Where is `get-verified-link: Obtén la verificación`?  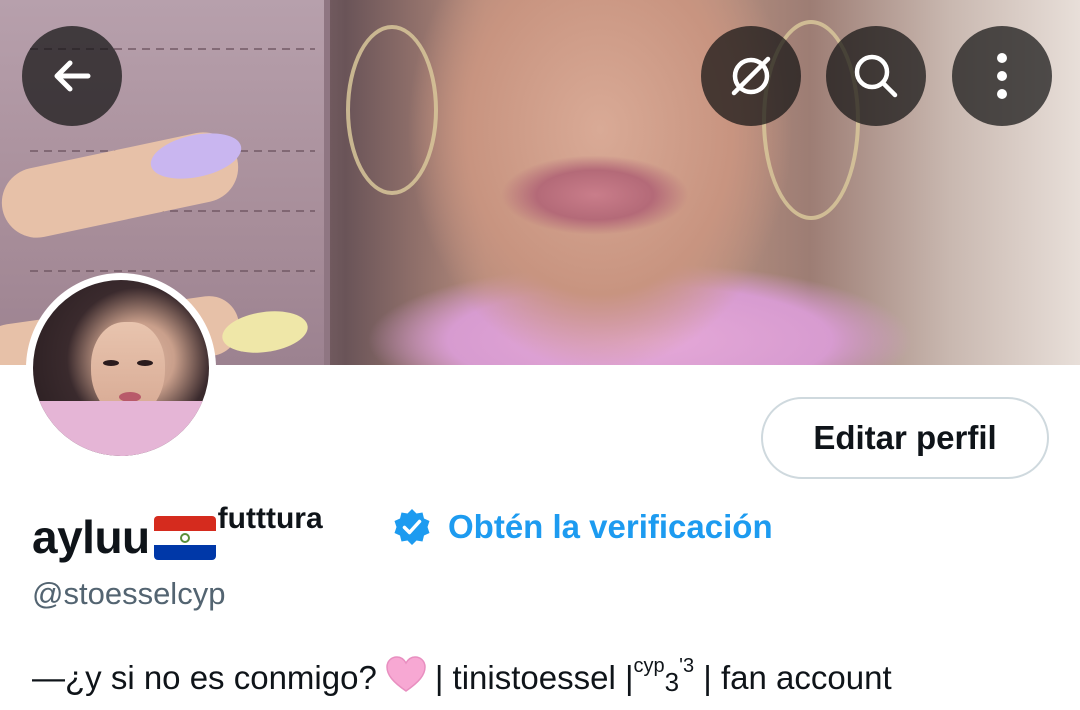 get-verified-link: Obtén la verificación is located at coordinates (582, 527).